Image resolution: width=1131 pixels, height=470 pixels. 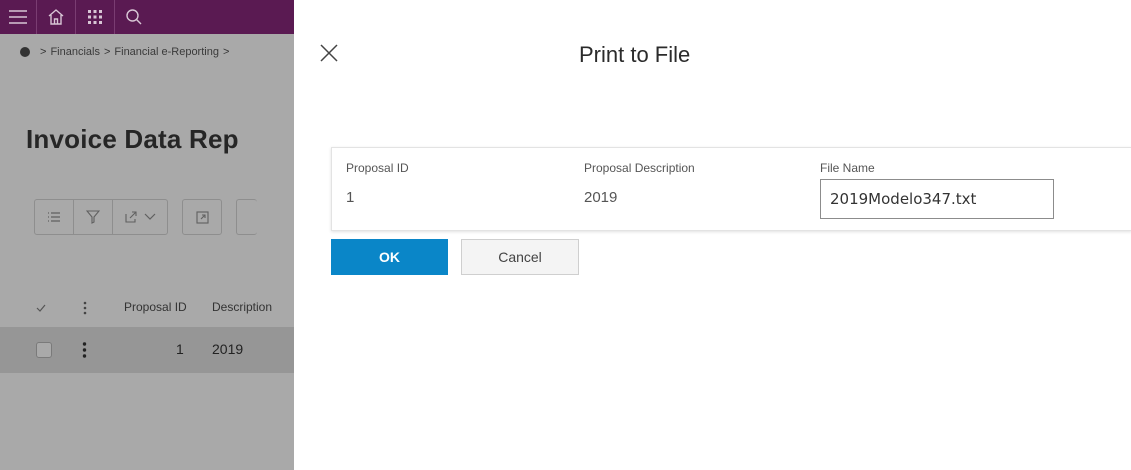 I want to click on proposal-id-value: 1, so click(x=350, y=197).